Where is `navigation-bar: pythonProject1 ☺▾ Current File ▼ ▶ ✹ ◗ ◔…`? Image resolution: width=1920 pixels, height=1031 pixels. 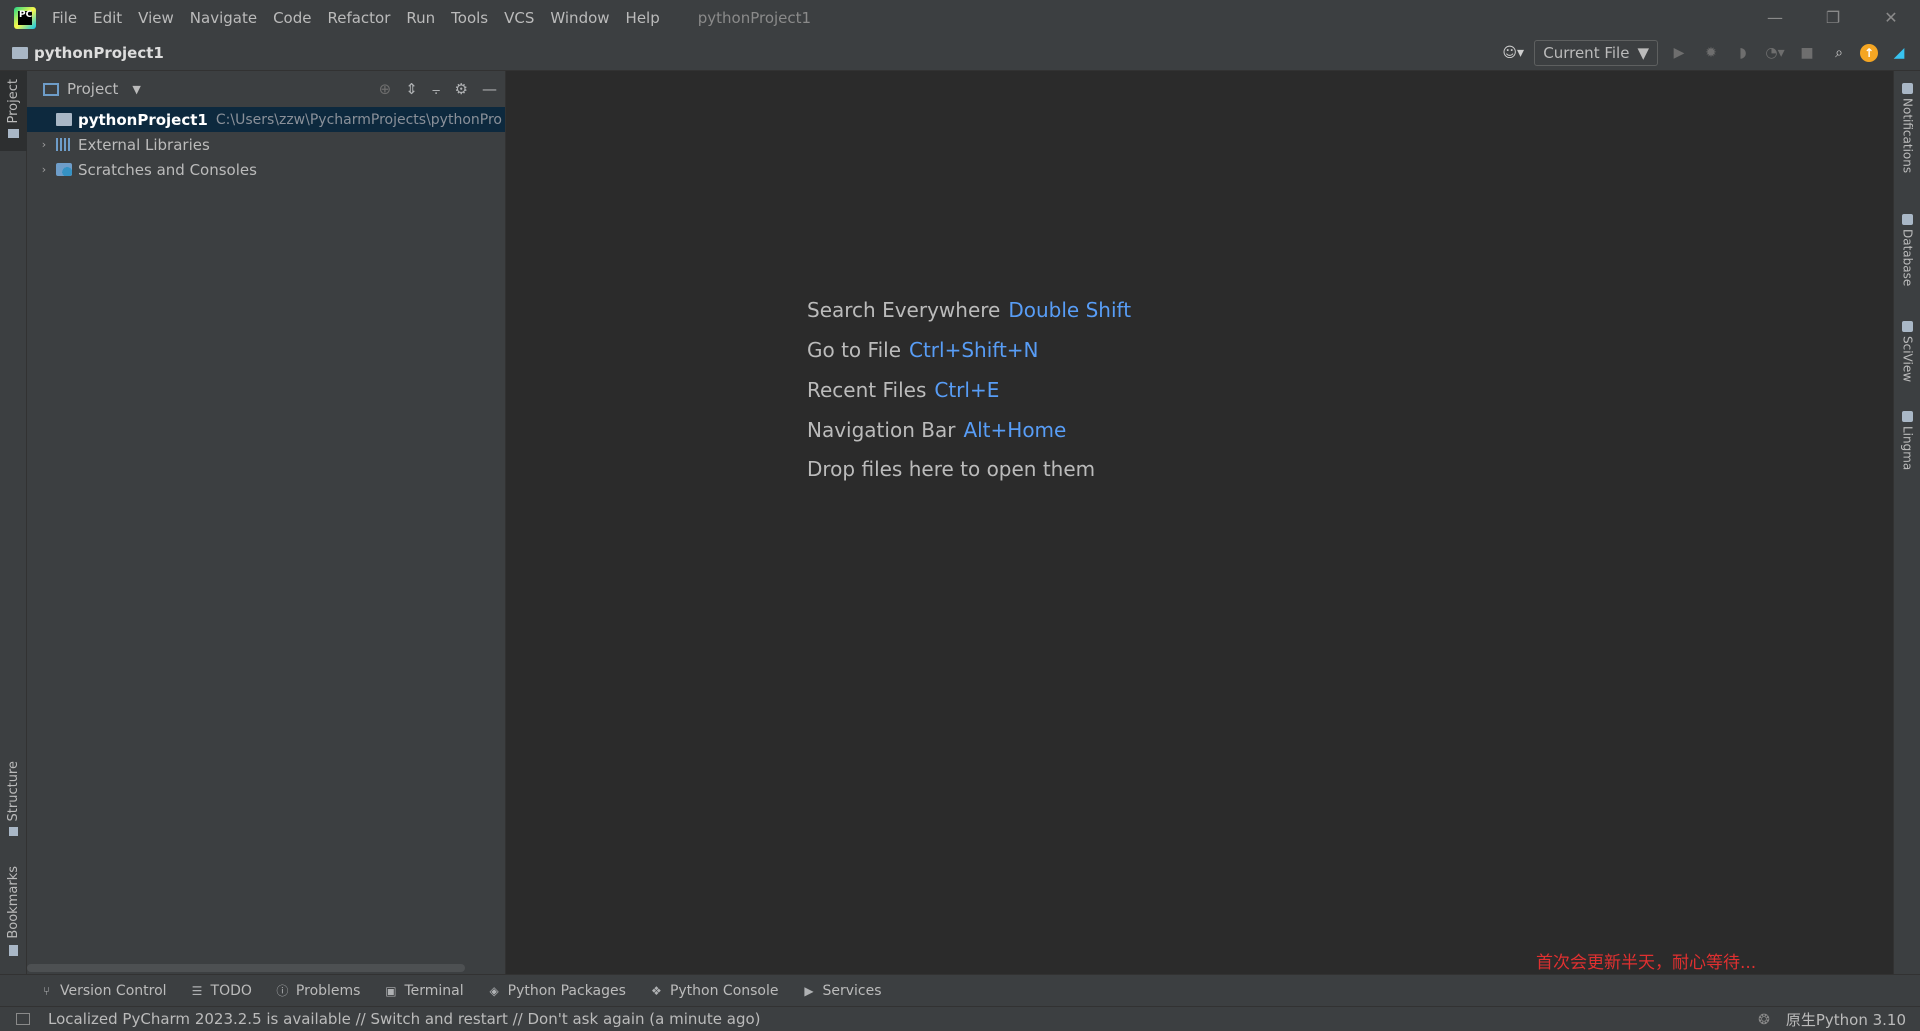
navigation-bar: pythonProject1 ☺▾ Current File ▼ ▶ ✹ ◗ ◔… is located at coordinates (960, 53).